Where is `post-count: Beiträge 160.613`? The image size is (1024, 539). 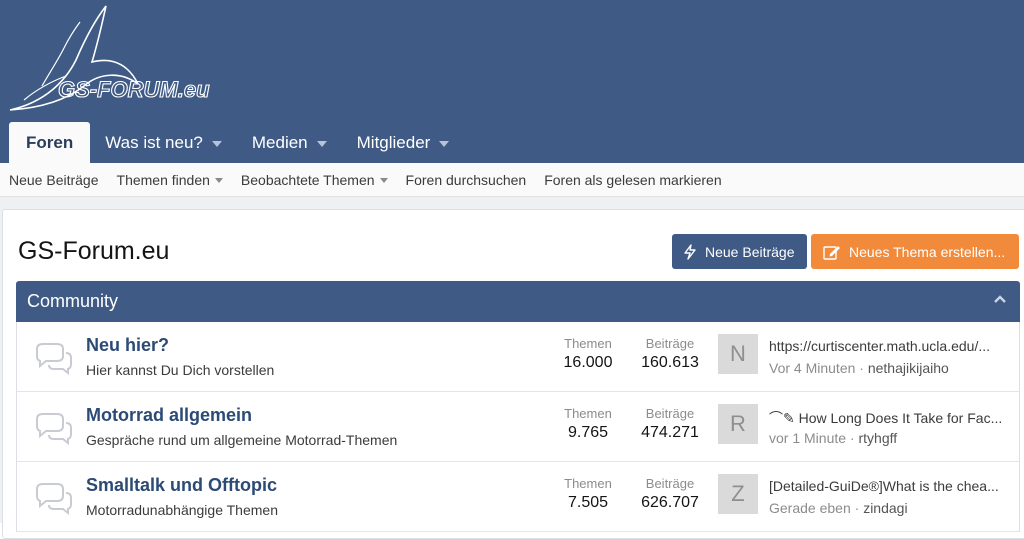
post-count: Beiträge 160.613 is located at coordinates (670, 354).